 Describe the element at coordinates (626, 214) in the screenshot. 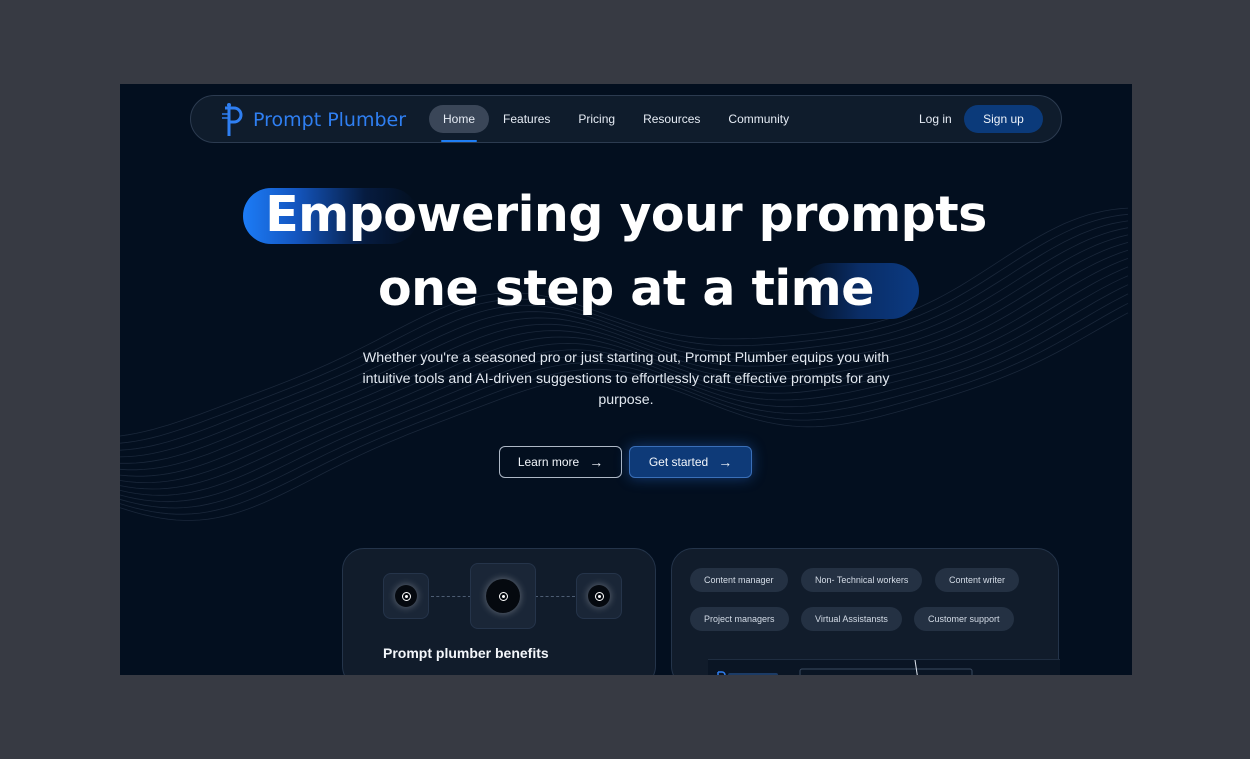

I see `hero-headline-line-1: Empowering your prompts` at that location.